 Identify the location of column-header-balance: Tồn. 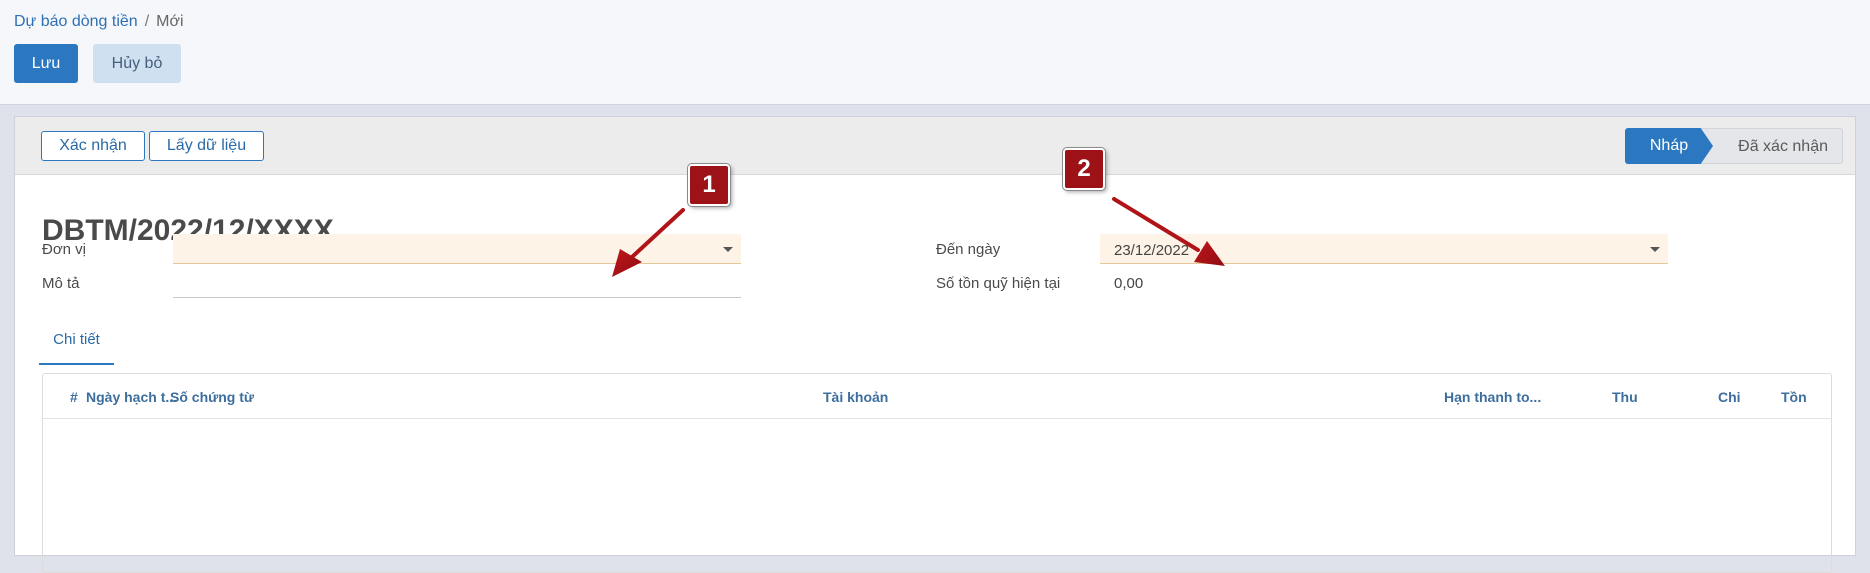
(1794, 397).